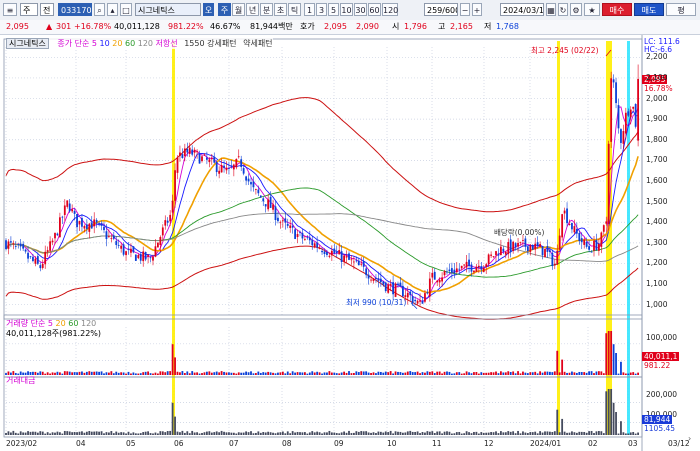  Describe the element at coordinates (522, 9) in the screenshot. I see `date-field: 2024/03/12` at that location.